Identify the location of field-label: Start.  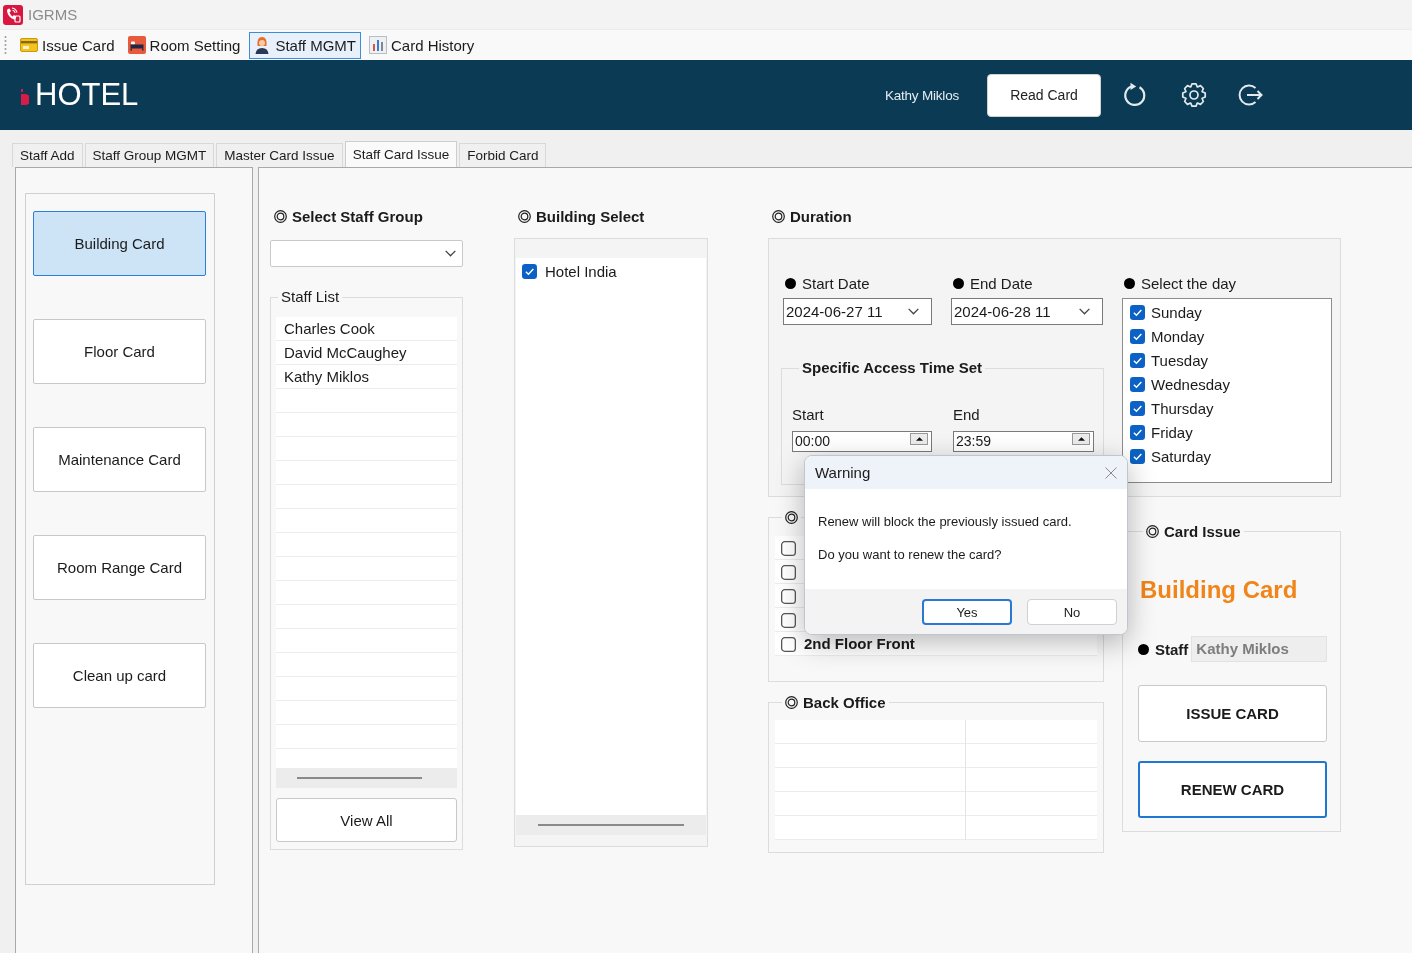
(808, 415).